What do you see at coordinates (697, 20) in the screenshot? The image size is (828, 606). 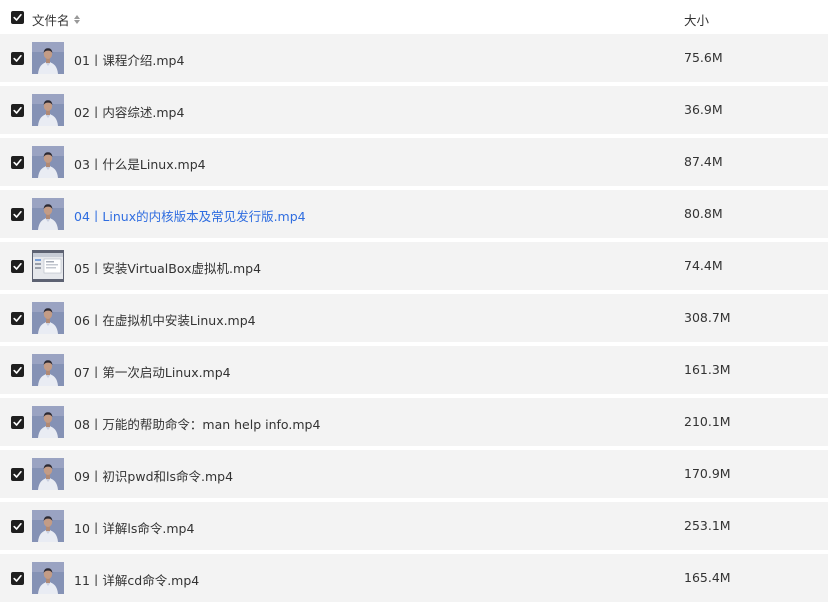 I see `size-column-header: 大小` at bounding box center [697, 20].